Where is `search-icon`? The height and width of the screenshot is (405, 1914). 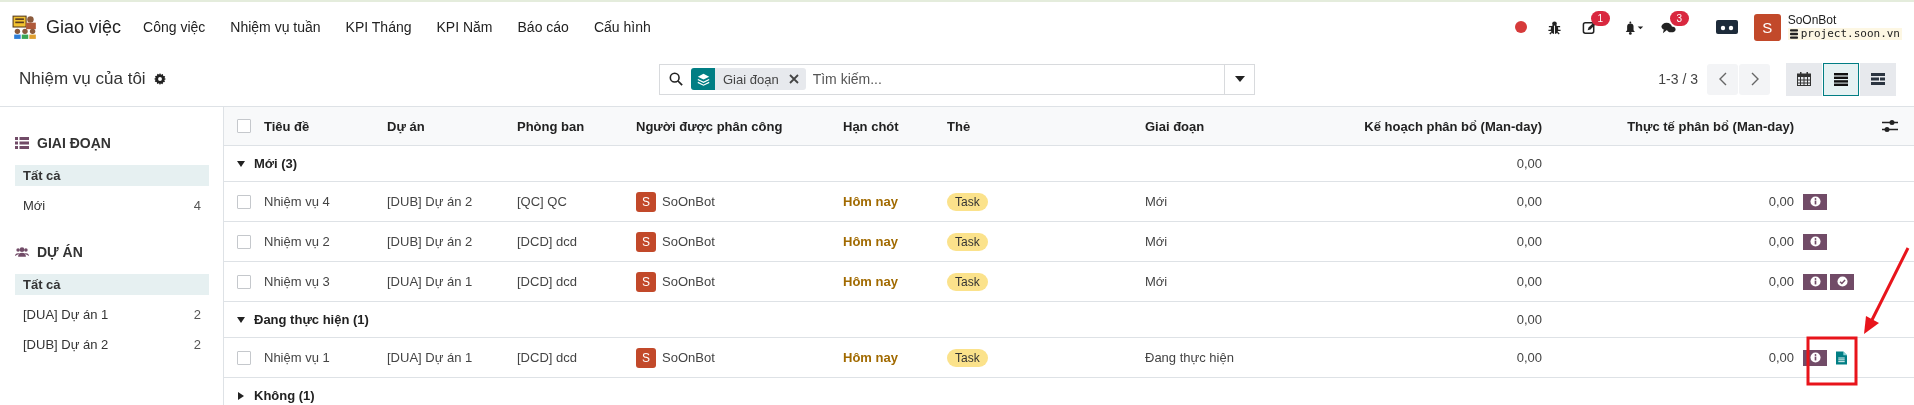
search-icon is located at coordinates (676, 79).